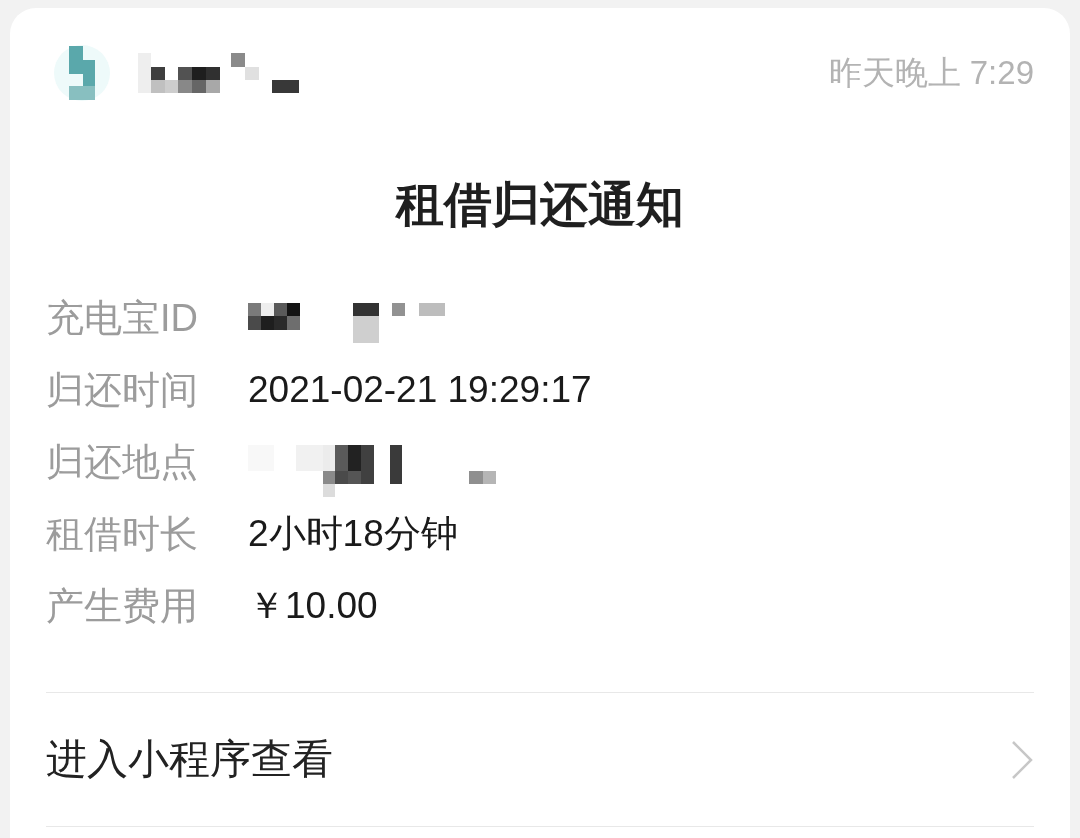 This screenshot has width=1080, height=838. Describe the element at coordinates (82, 73) in the screenshot. I see `pixelated-logo-icon` at that location.